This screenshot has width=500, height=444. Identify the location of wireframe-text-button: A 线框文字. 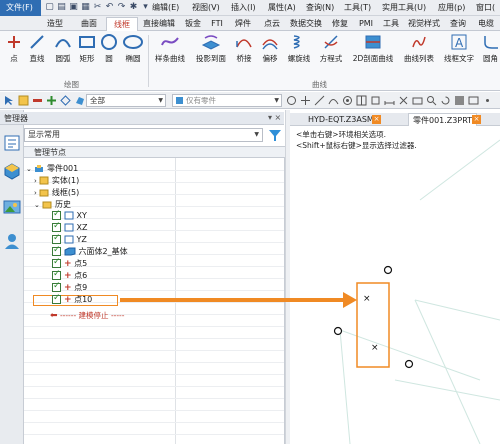
(459, 54).